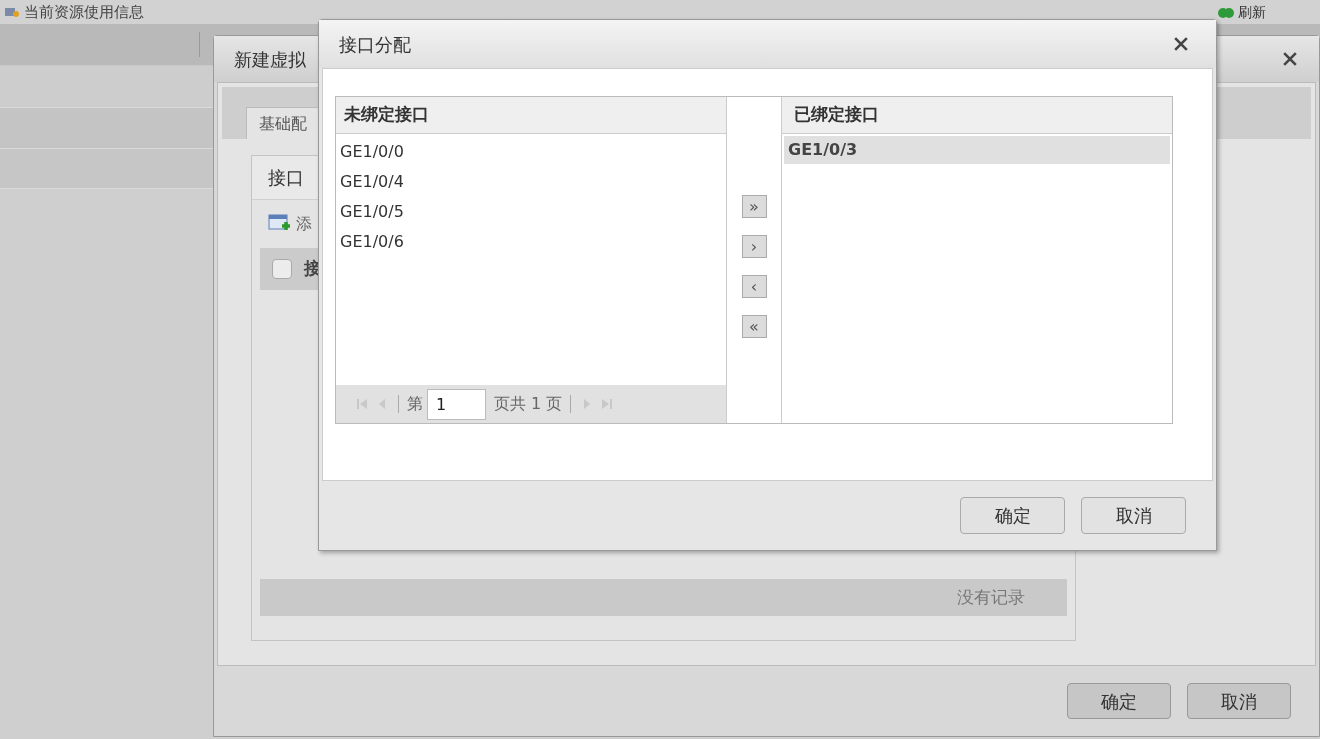 The width and height of the screenshot is (1320, 739). What do you see at coordinates (270, 59) in the screenshot?
I see `dialog-title: 新建虚拟` at bounding box center [270, 59].